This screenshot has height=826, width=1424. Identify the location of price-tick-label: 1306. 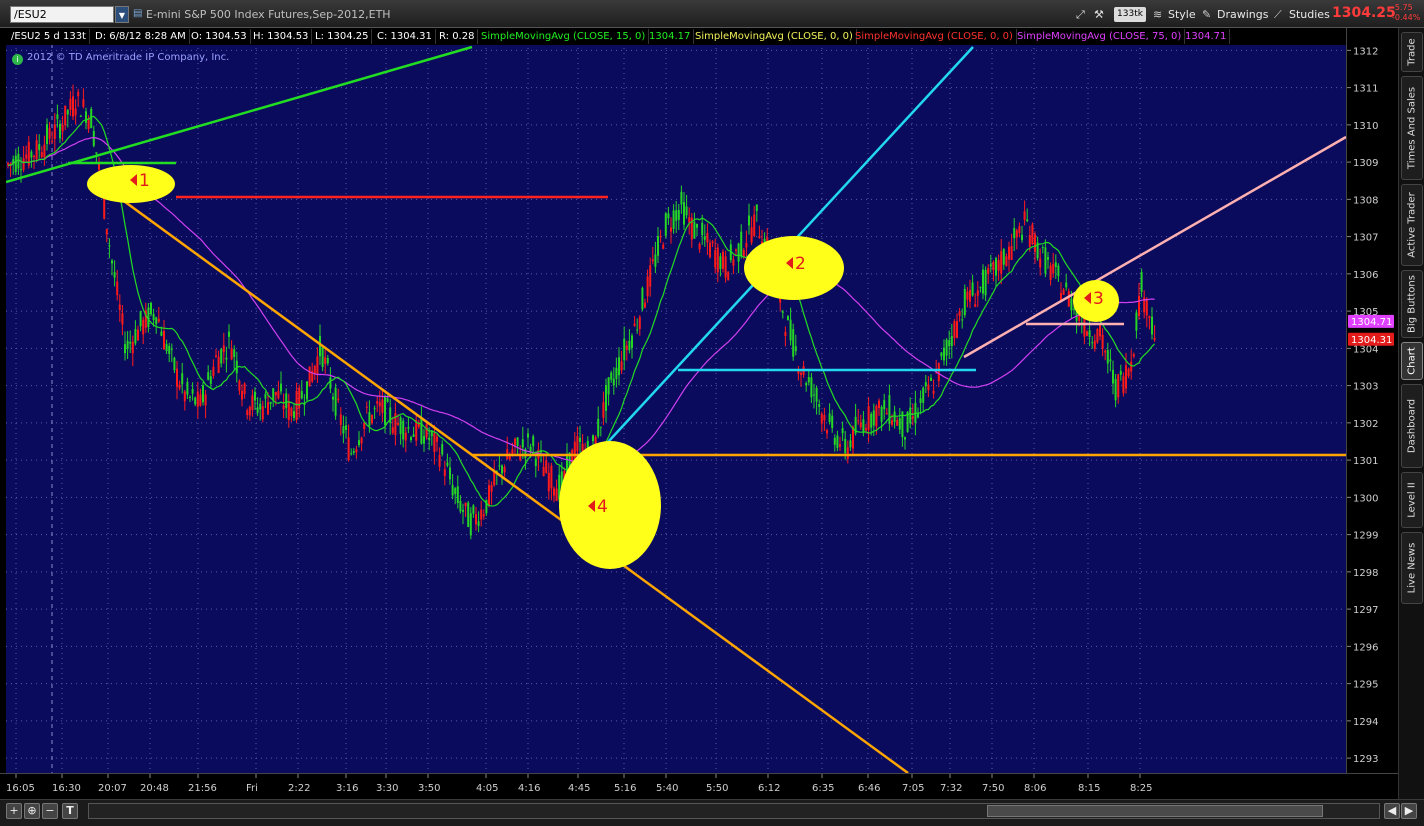
(1365, 275).